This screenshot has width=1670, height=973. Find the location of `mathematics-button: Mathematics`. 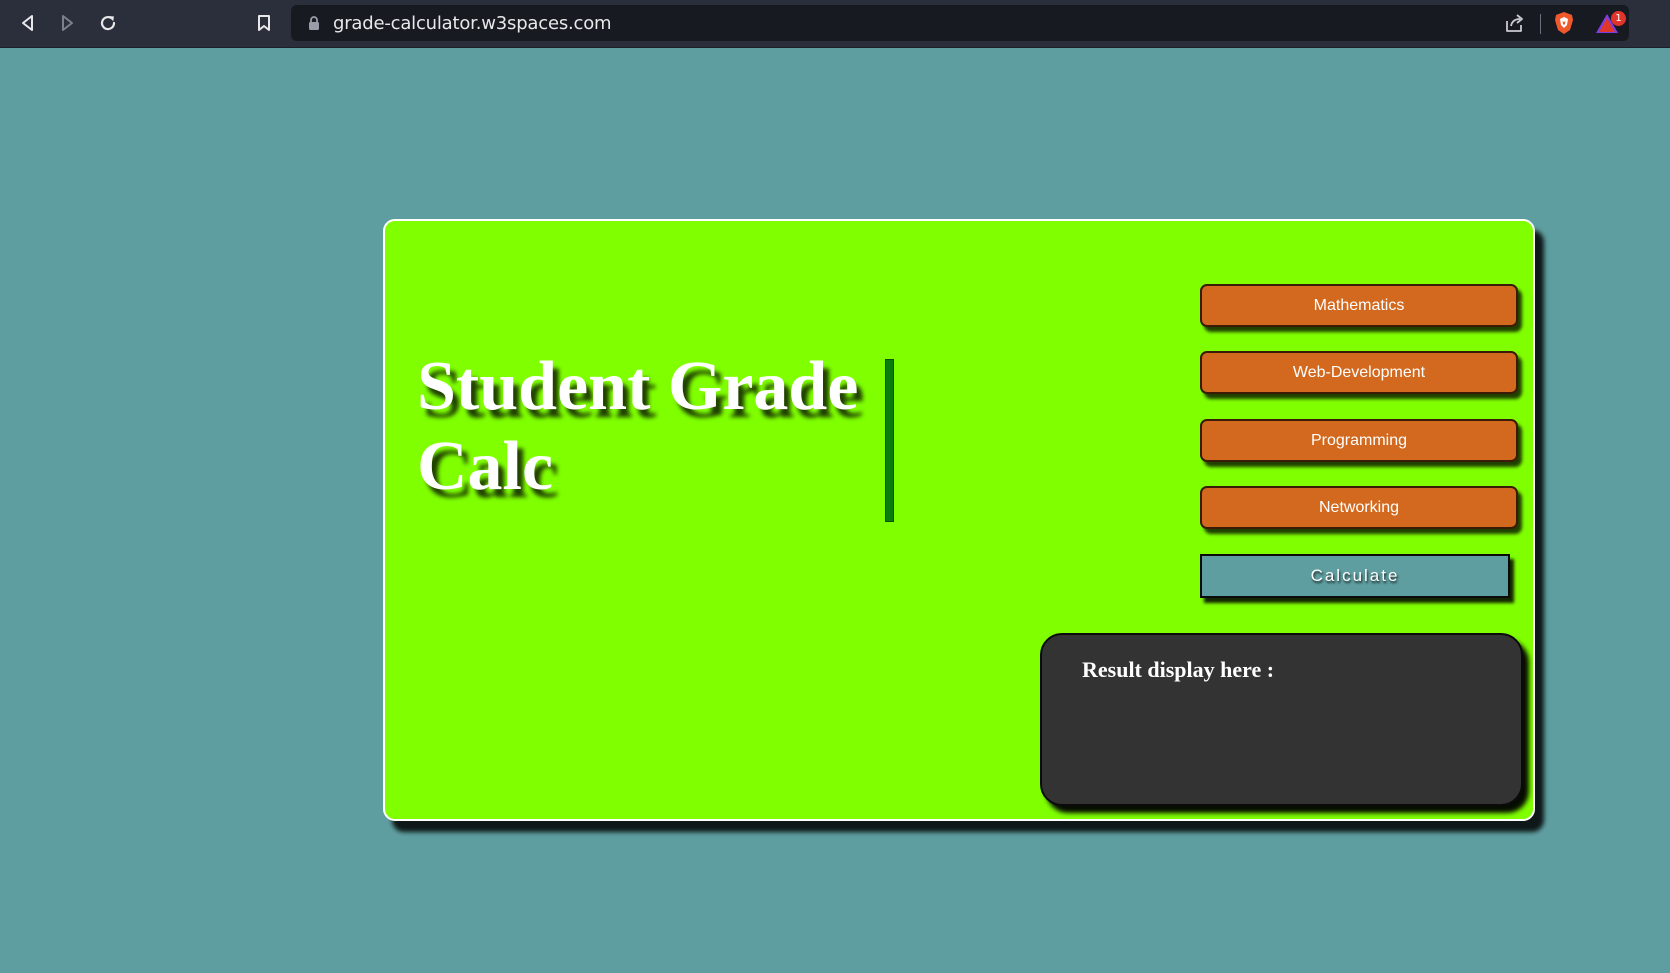

mathematics-button: Mathematics is located at coordinates (1359, 305).